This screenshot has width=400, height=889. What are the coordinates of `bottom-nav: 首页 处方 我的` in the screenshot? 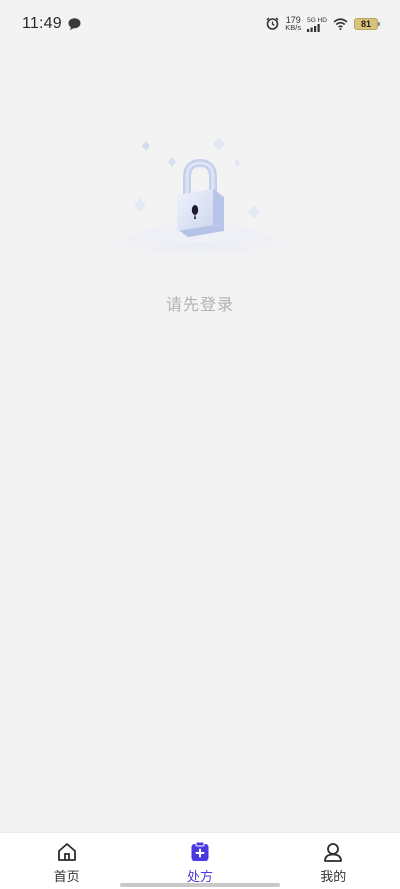 It's located at (200, 860).